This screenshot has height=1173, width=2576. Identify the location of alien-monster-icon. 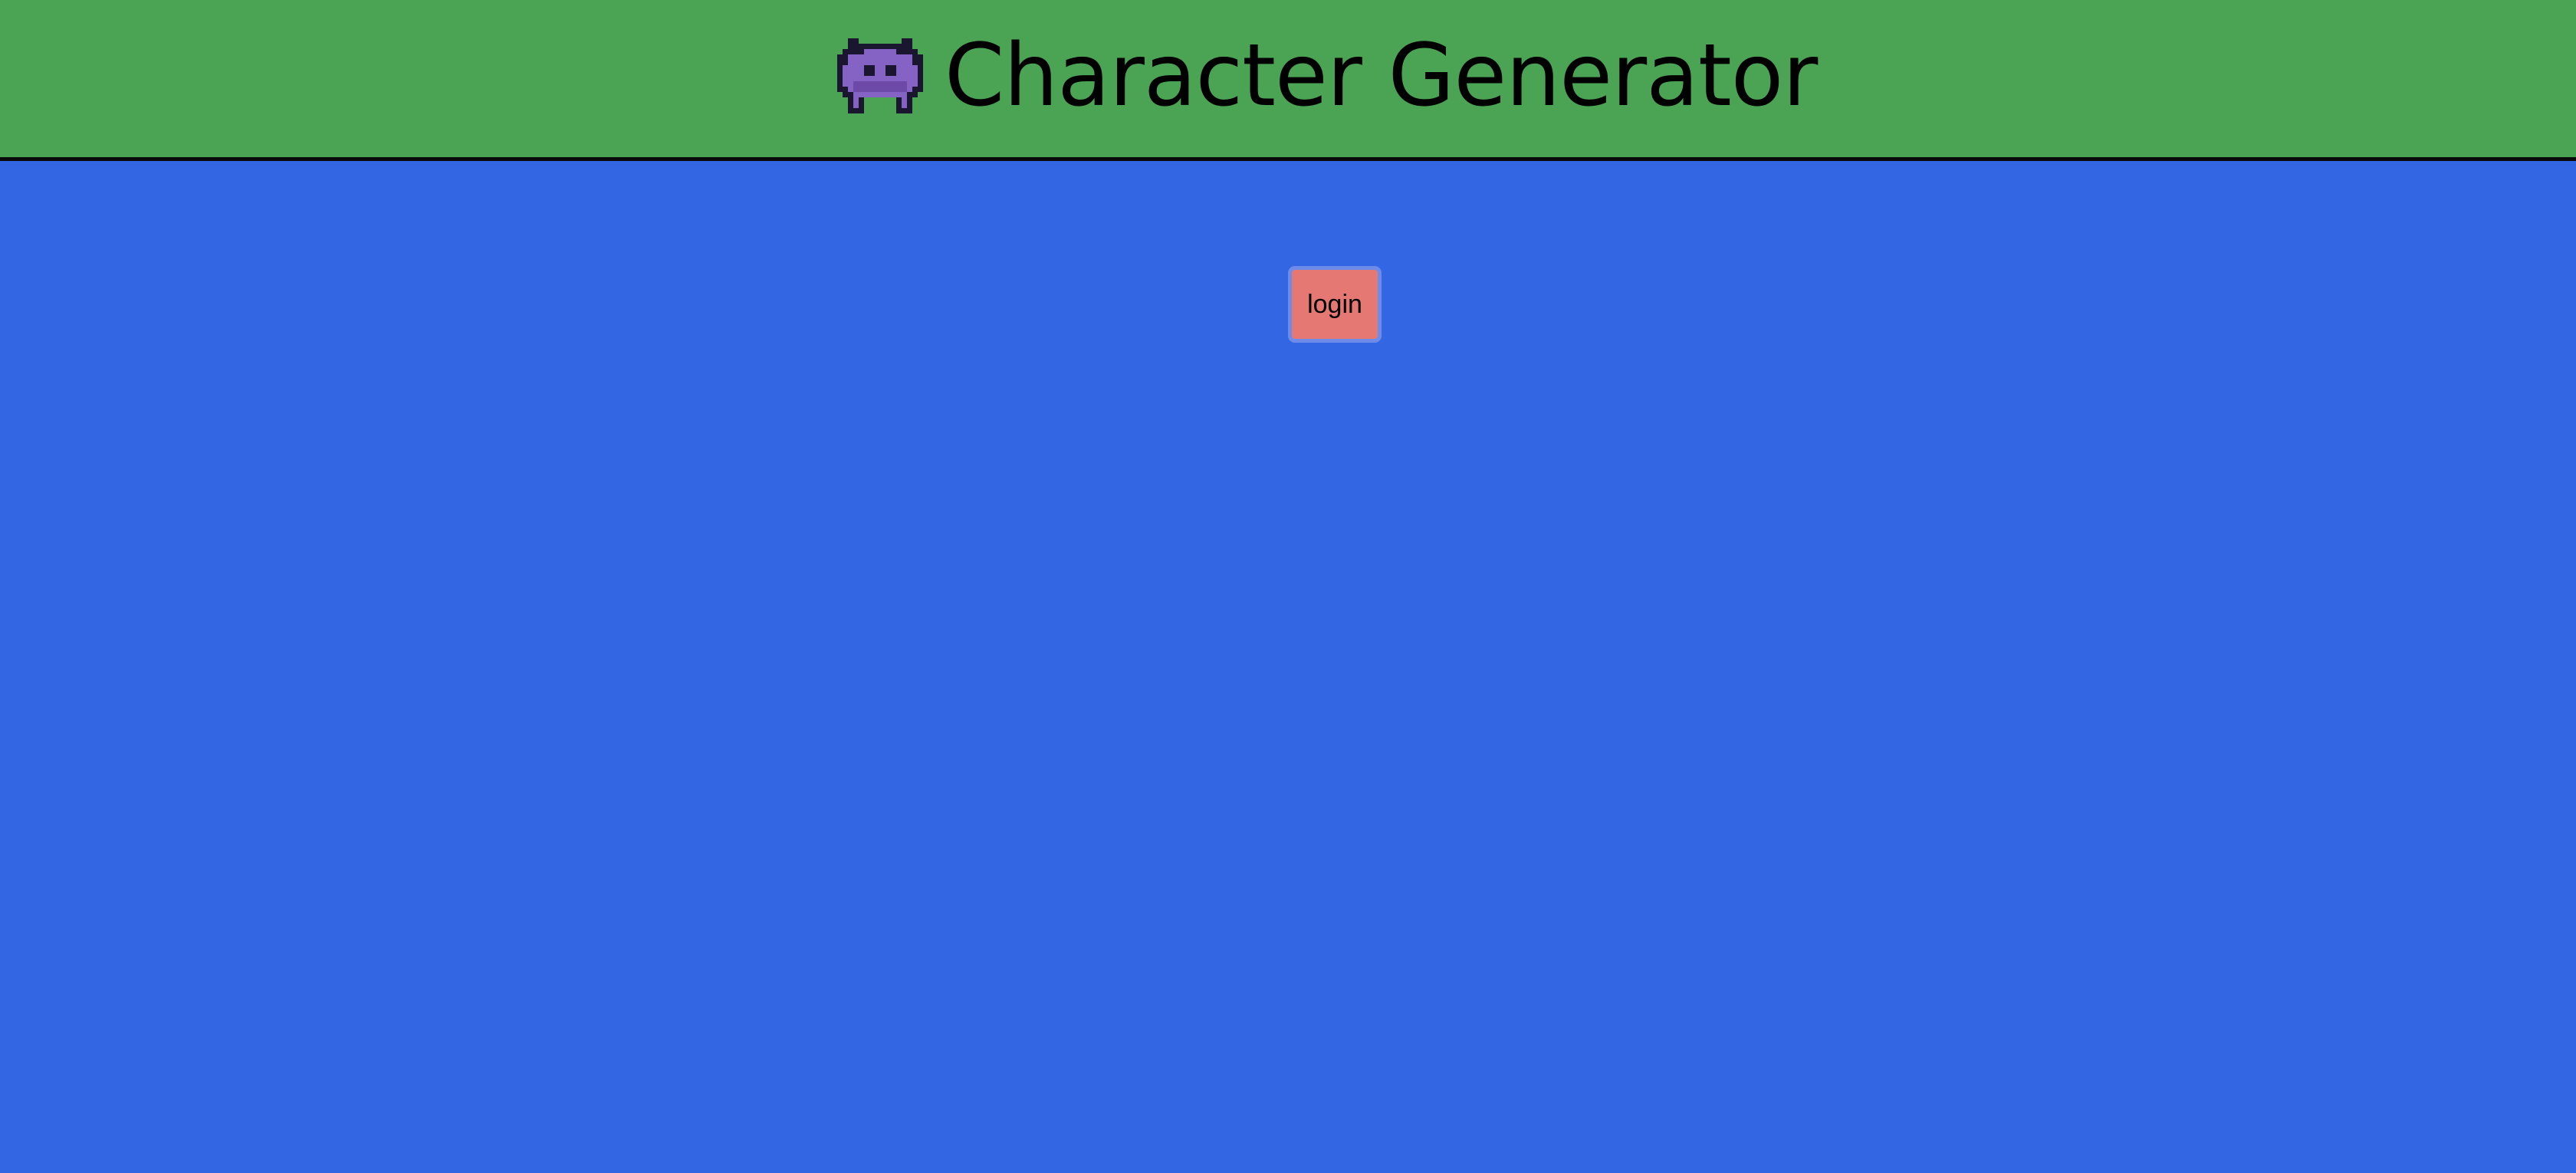
(880, 75).